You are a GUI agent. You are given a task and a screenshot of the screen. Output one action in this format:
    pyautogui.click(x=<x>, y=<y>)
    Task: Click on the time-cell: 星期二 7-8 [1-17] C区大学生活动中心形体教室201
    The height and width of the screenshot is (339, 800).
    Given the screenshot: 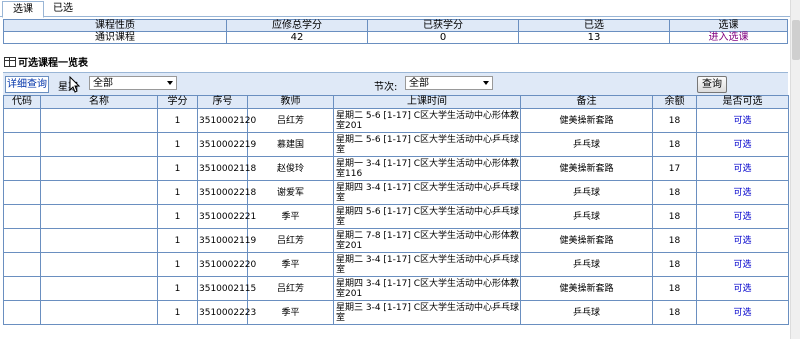 What is the action you would take?
    pyautogui.click(x=427, y=240)
    